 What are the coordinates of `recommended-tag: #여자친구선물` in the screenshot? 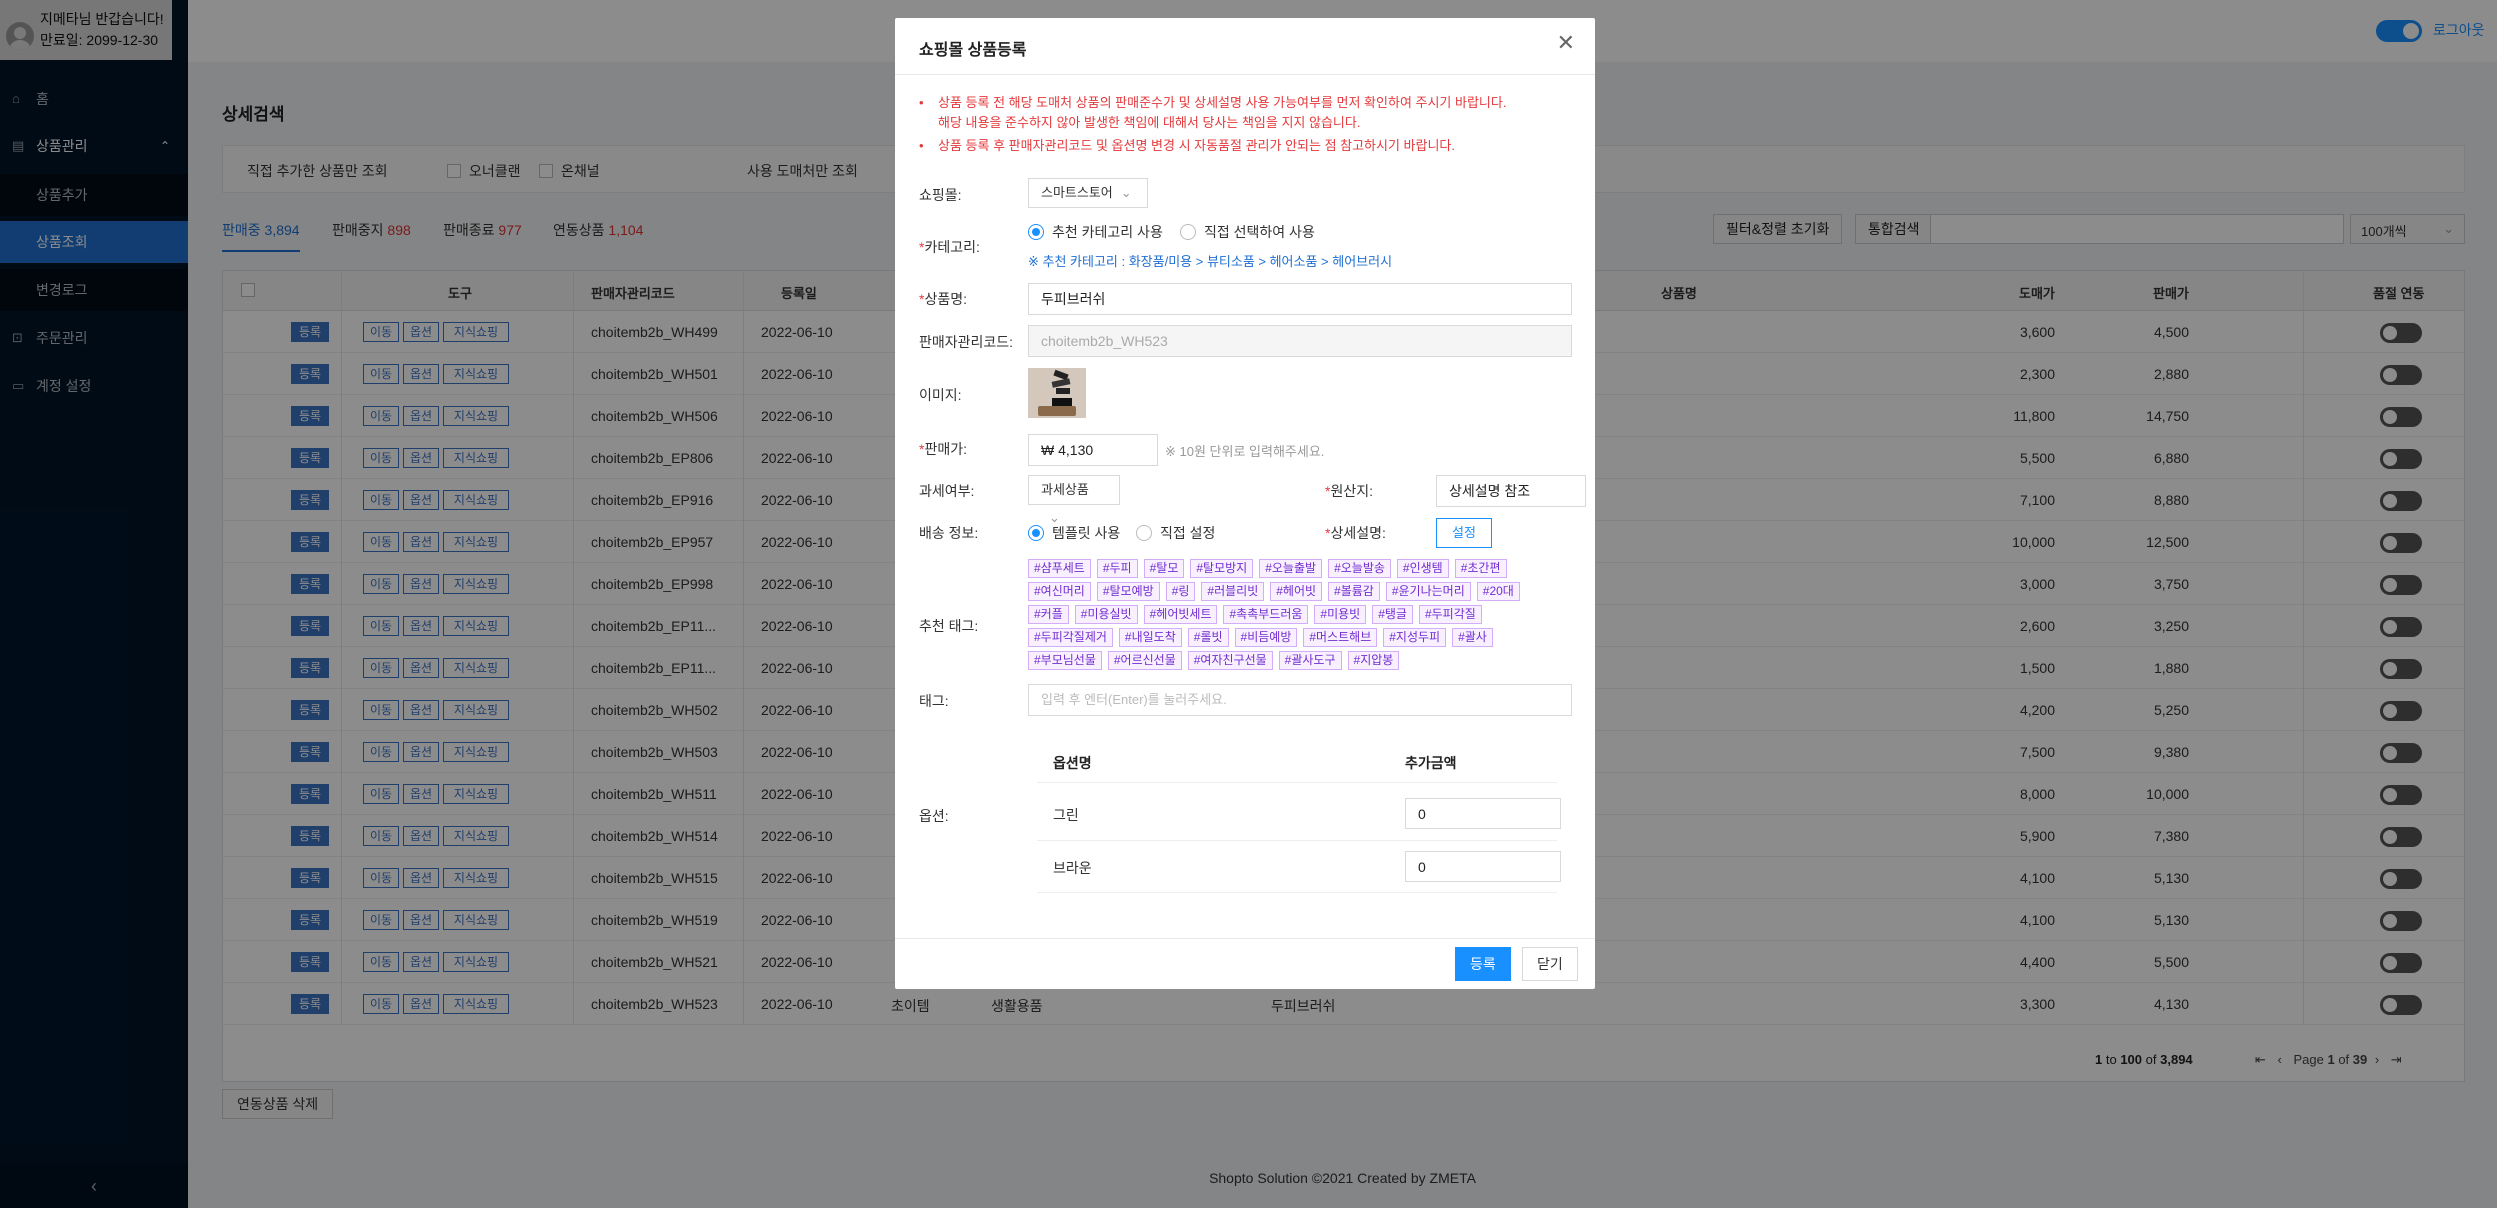 It's located at (1230, 660).